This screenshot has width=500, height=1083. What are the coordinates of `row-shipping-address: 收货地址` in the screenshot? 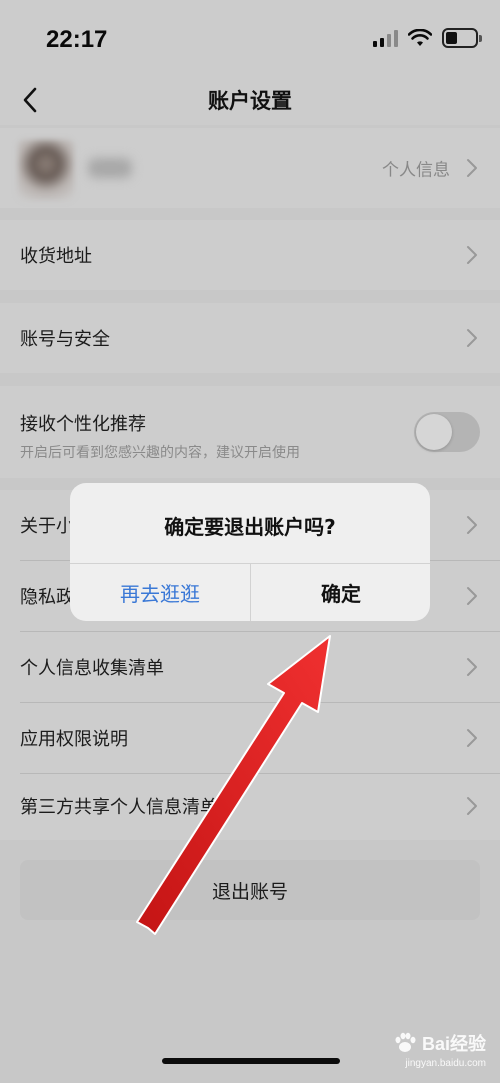 It's located at (250, 255).